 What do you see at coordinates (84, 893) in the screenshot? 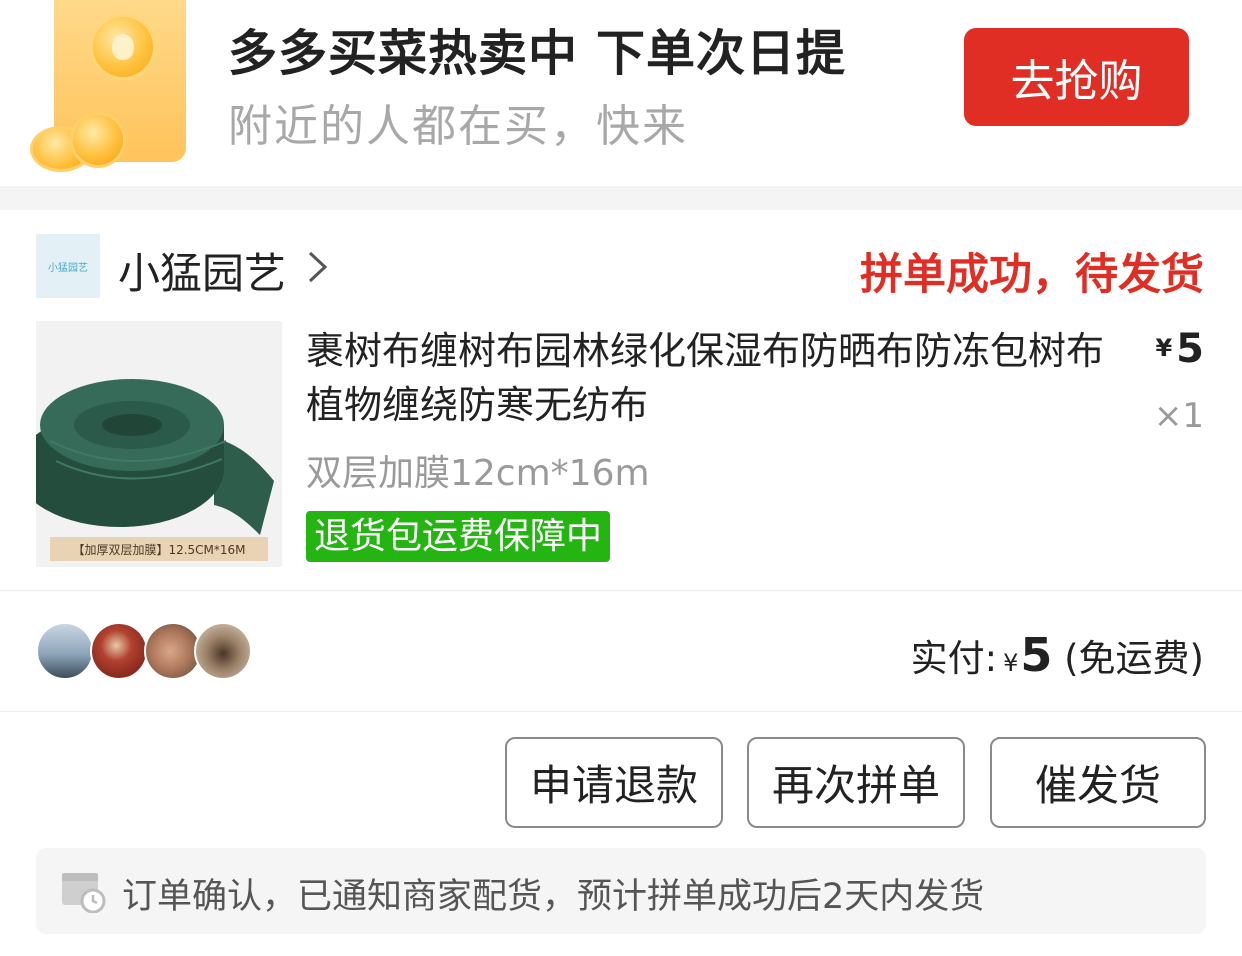
I see `calendar-clock-icon` at bounding box center [84, 893].